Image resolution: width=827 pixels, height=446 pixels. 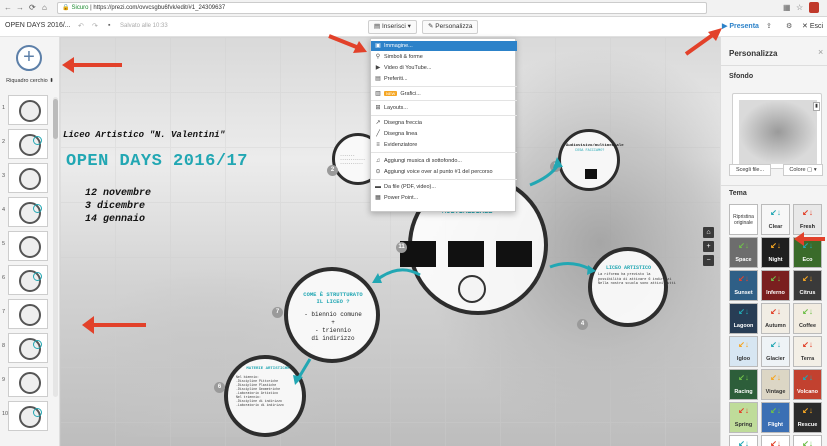 I want to click on path-badge-6: 6, so click(x=219, y=387).